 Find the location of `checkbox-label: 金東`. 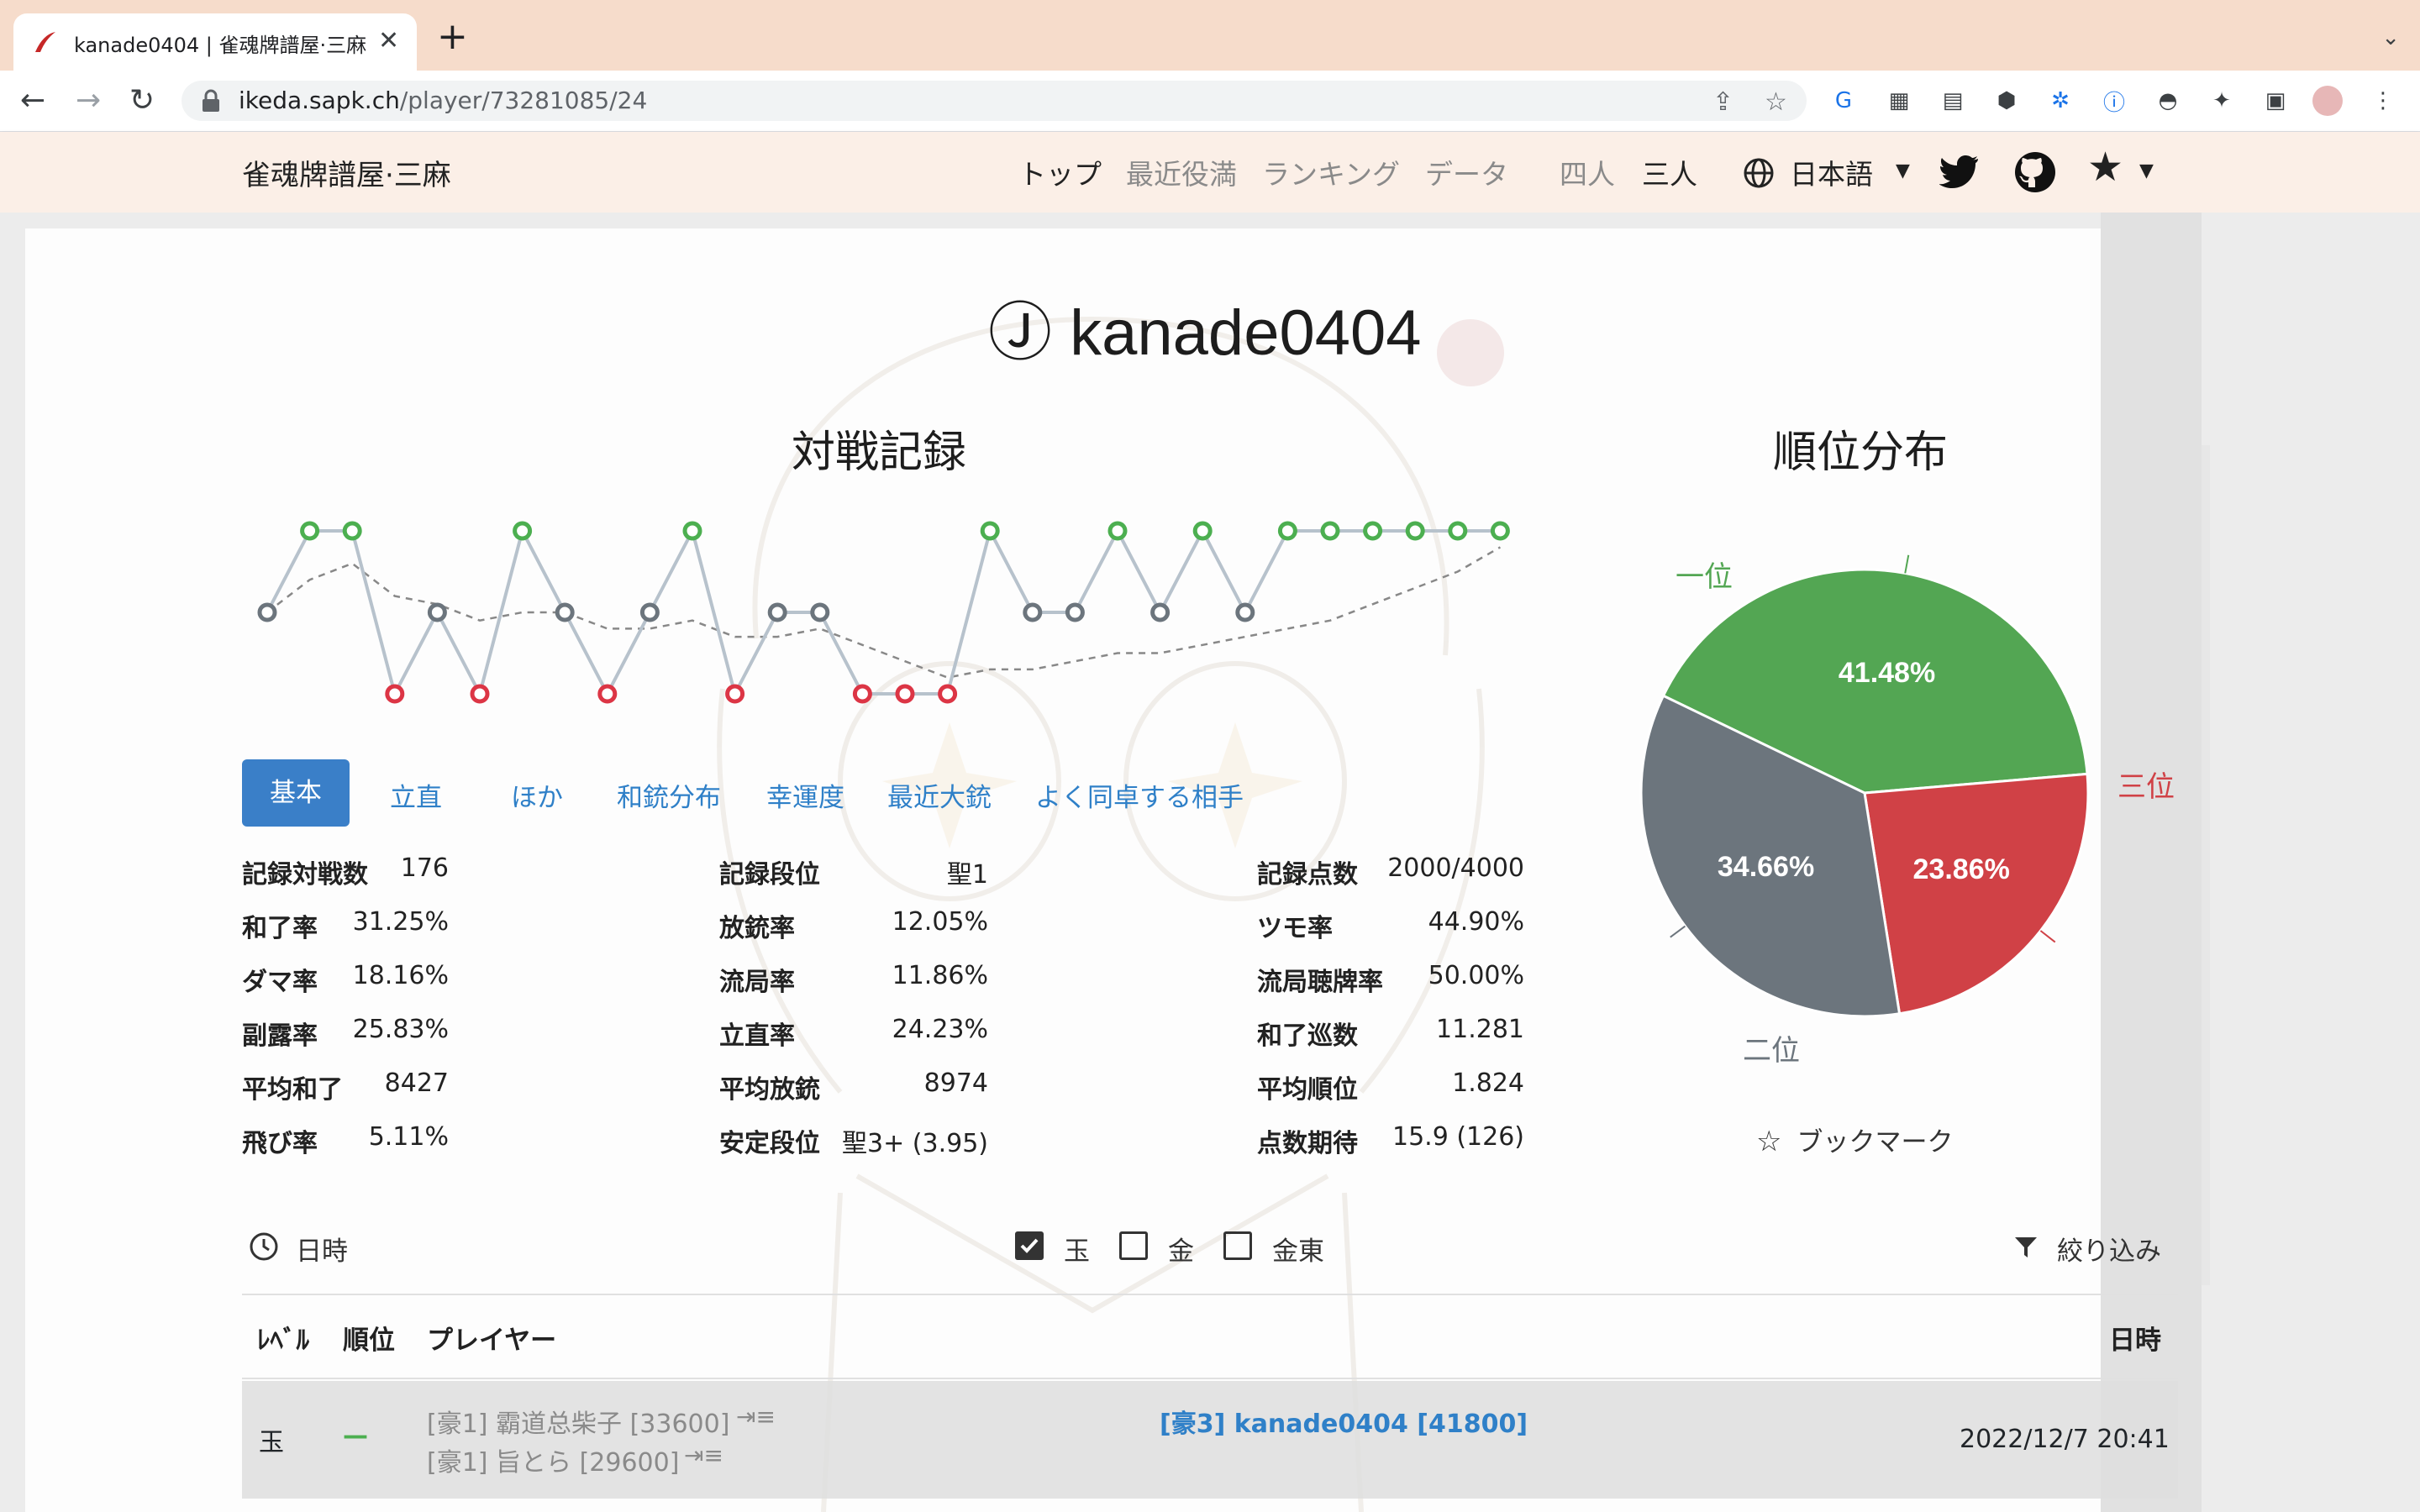

checkbox-label: 金東 is located at coordinates (1298, 1251).